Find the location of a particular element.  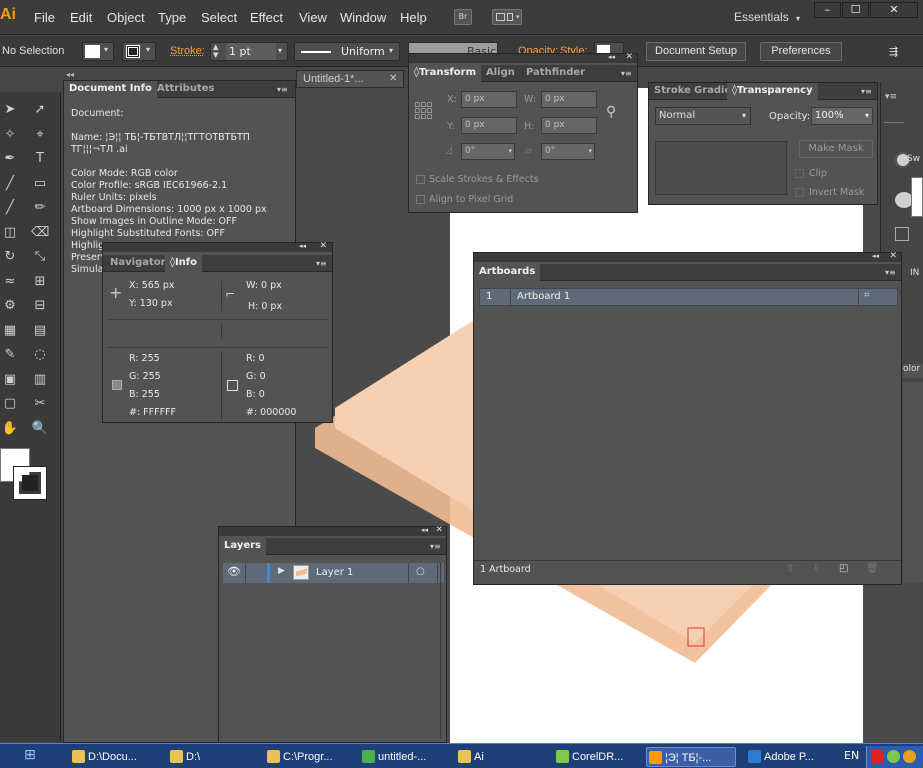

invert-mask-checkbox is located at coordinates (799, 192).